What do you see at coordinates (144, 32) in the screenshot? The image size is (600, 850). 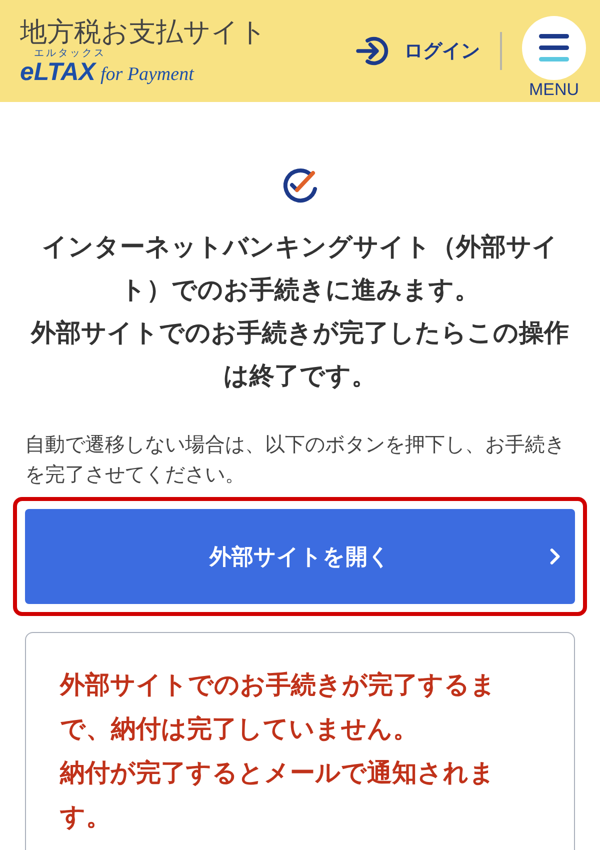 I see `site-title: 地方税お支払サイト` at bounding box center [144, 32].